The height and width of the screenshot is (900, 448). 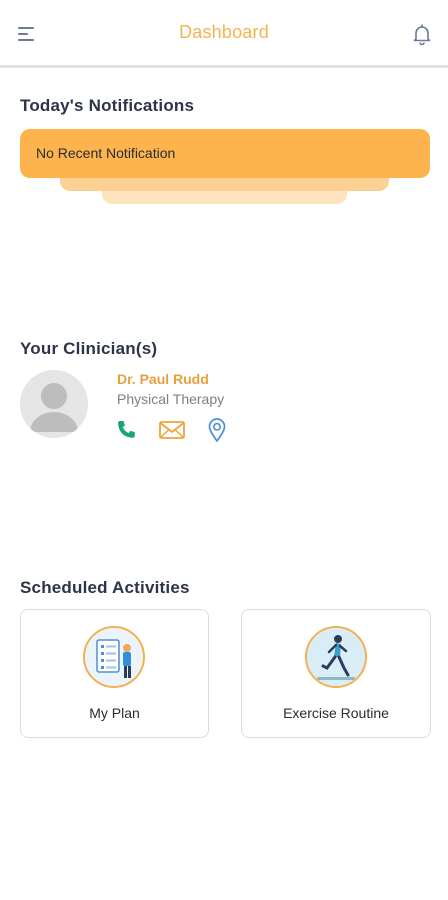 What do you see at coordinates (107, 105) in the screenshot?
I see `notifications-title: Today's Notifications` at bounding box center [107, 105].